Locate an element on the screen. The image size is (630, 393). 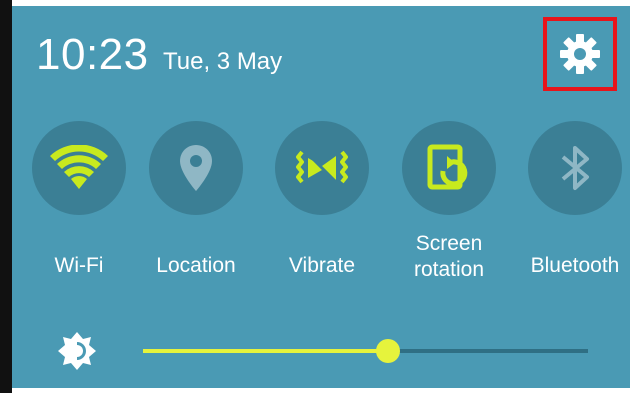
toggle-wifi is located at coordinates (79, 168).